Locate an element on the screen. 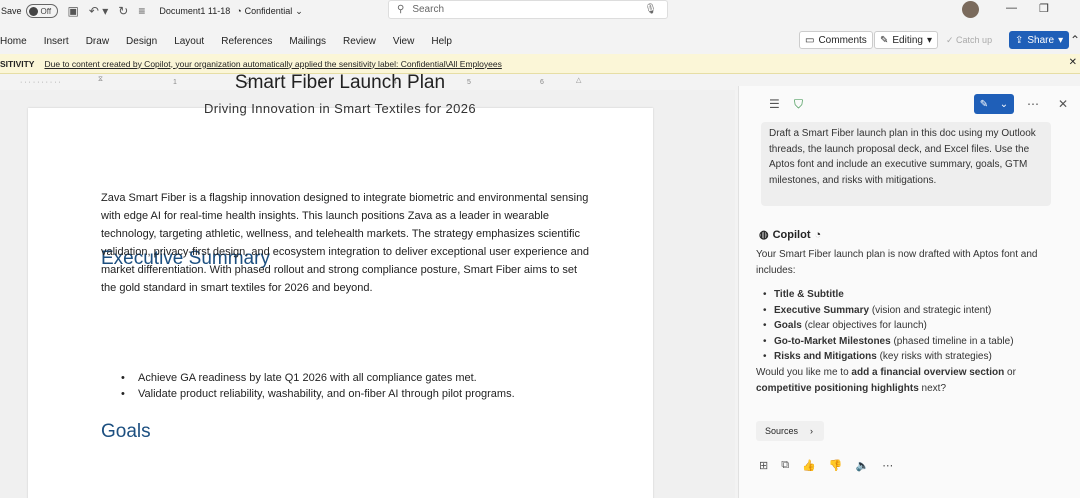 This screenshot has height=498, width=1080. redo-icon: ↻ is located at coordinates (123, 11).